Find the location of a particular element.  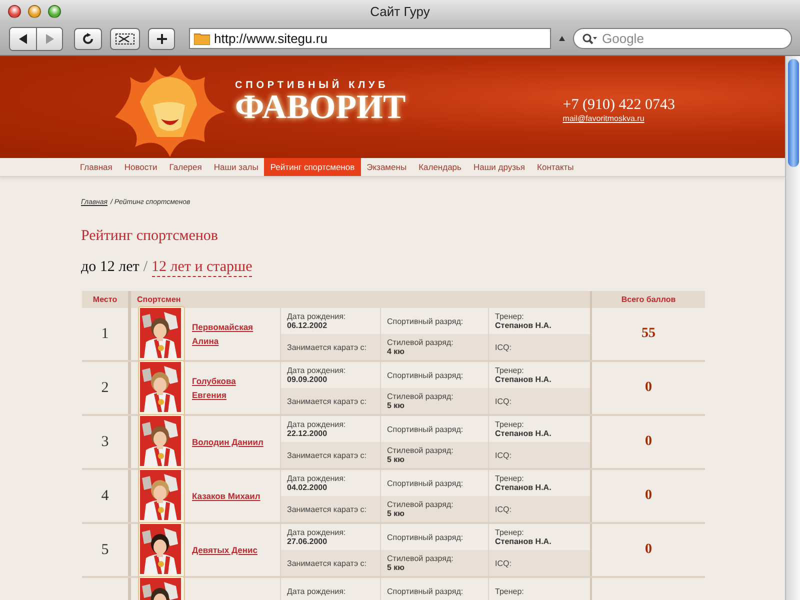

snip-button is located at coordinates (125, 39).